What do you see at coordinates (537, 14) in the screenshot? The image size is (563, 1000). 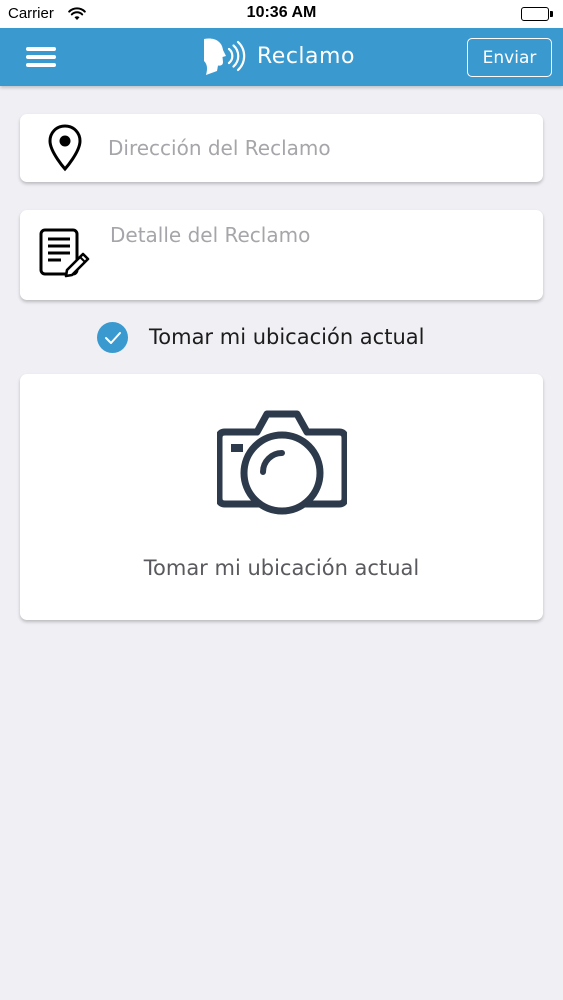 I see `battery-icon` at bounding box center [537, 14].